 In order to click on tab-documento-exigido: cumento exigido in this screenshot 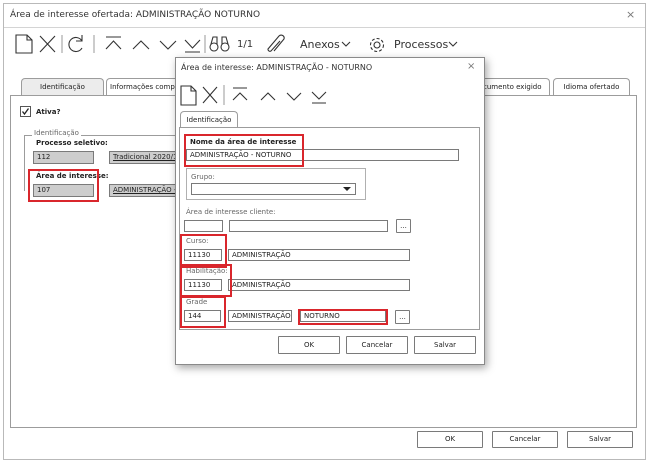, I will do `click(515, 86)`.